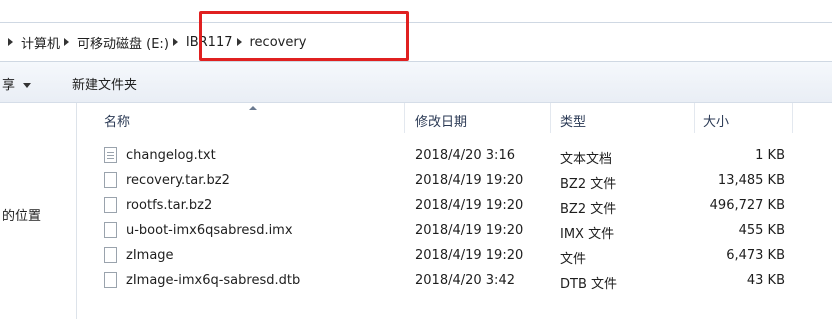 This screenshot has height=319, width=832. What do you see at coordinates (770, 155) in the screenshot?
I see `file-size: 1 KB` at bounding box center [770, 155].